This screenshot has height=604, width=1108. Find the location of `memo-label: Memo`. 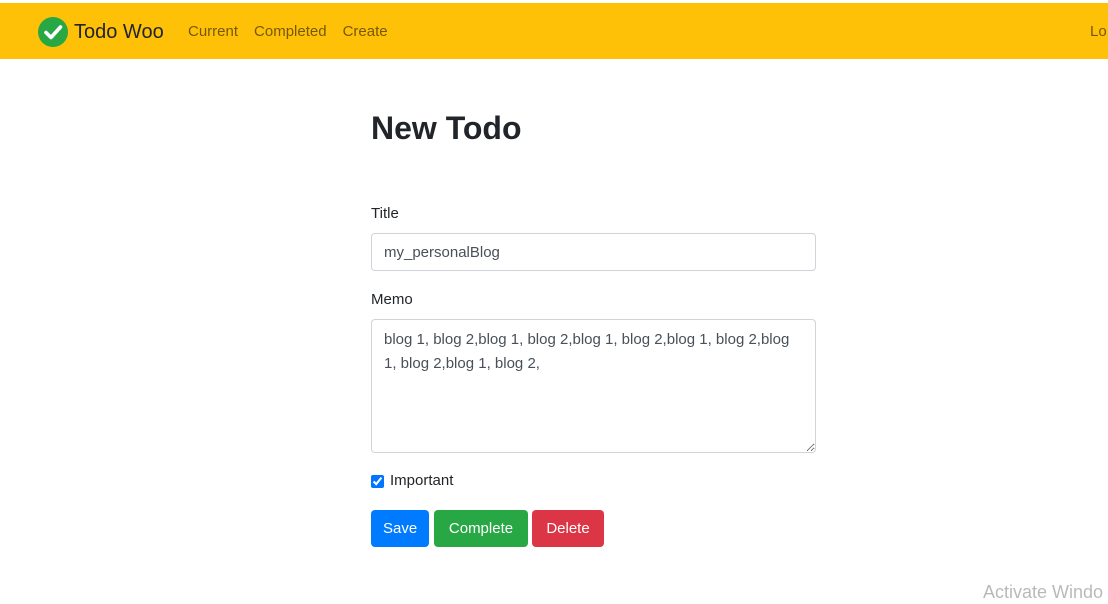

memo-label: Memo is located at coordinates (392, 299).